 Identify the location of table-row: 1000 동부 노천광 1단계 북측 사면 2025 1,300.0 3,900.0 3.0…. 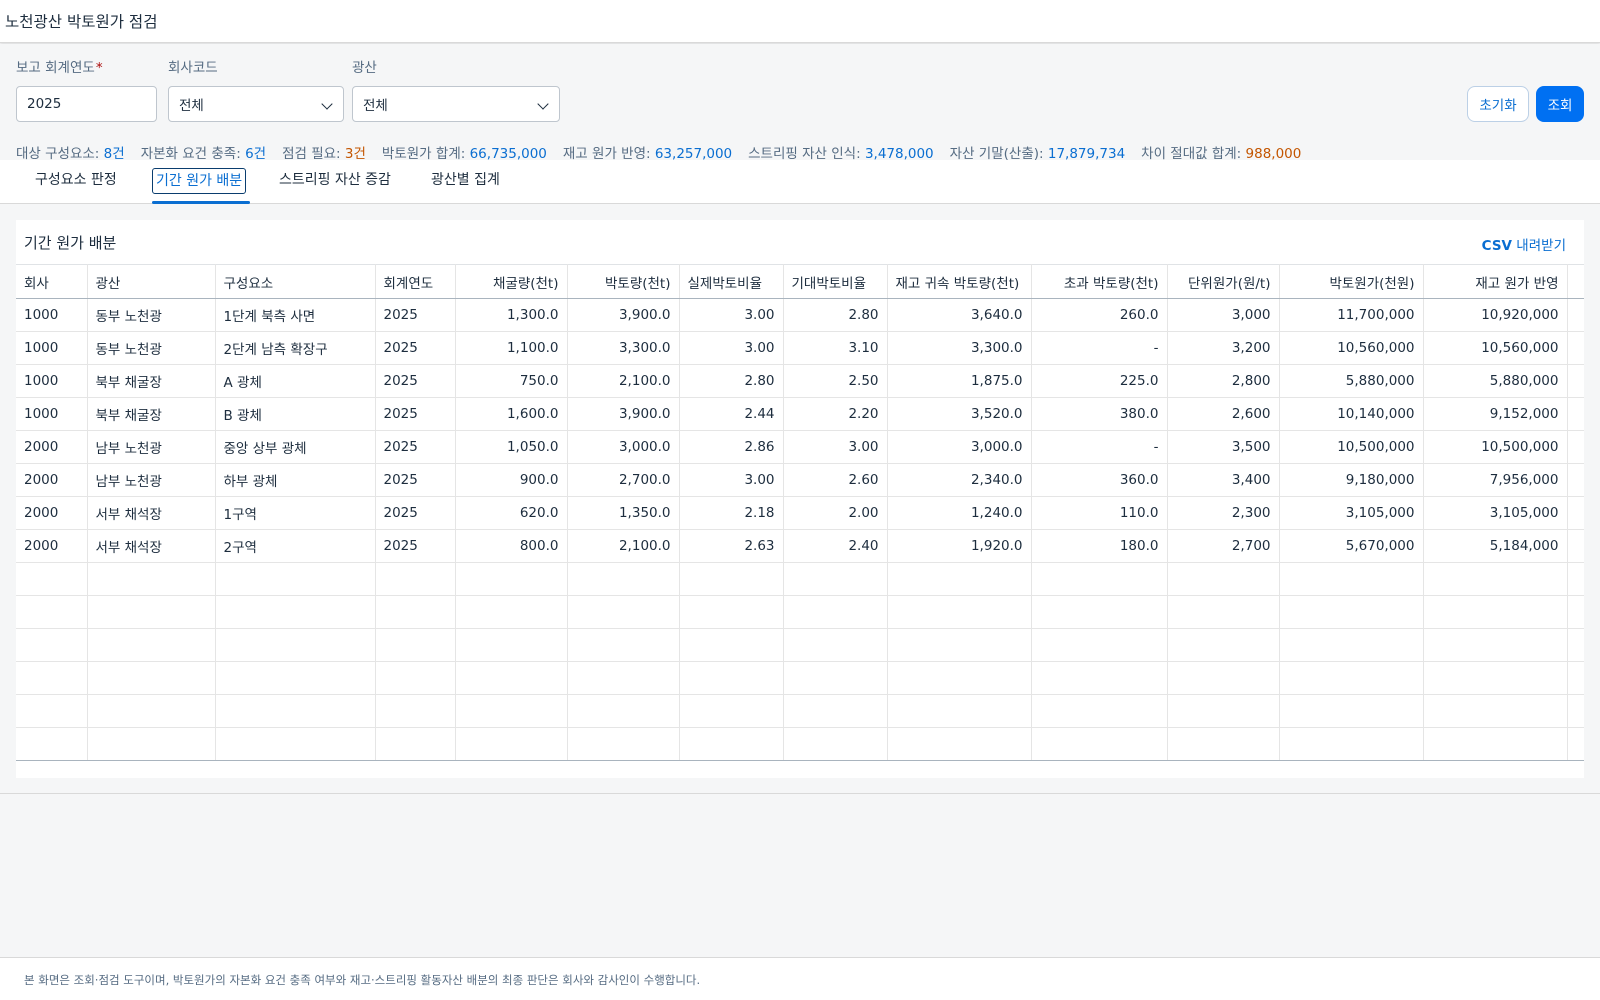
(800, 315).